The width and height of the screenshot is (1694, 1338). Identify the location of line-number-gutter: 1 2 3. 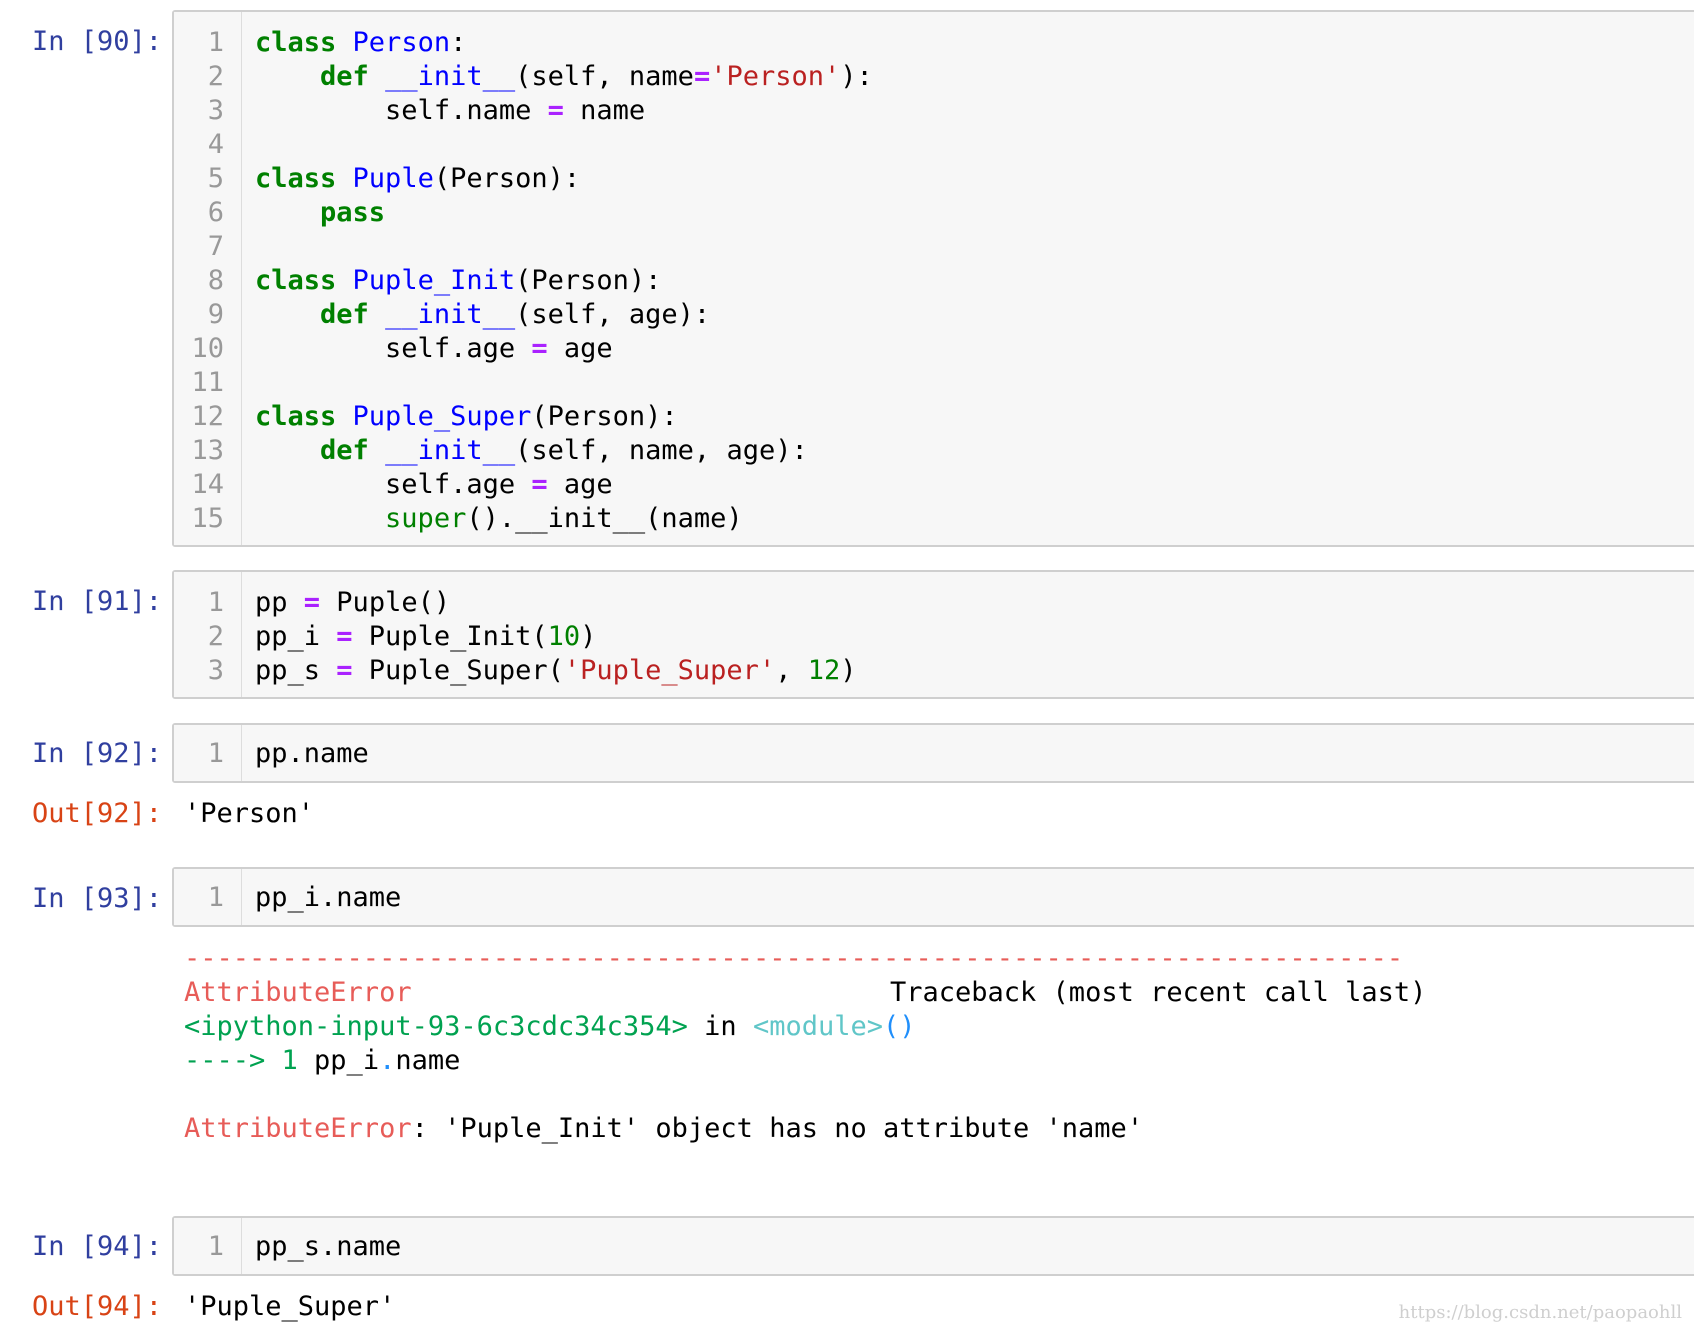
(208, 634).